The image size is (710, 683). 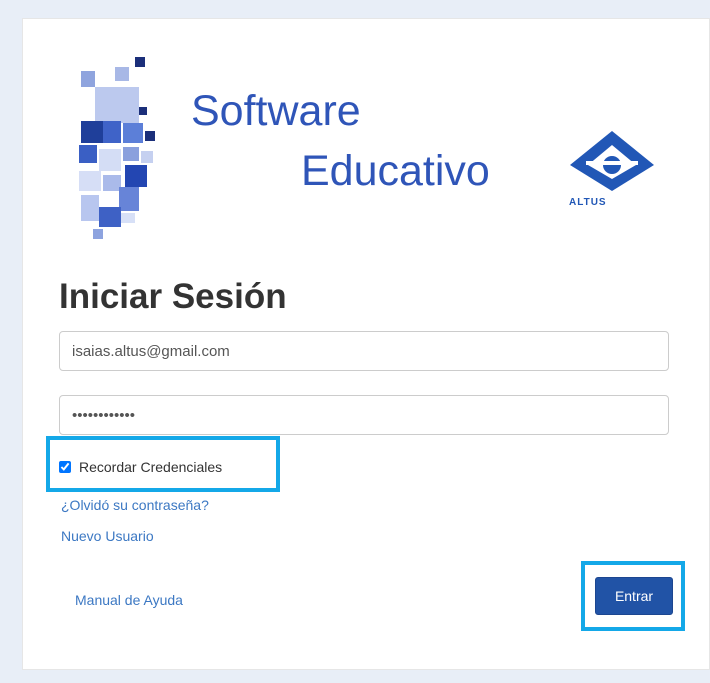 What do you see at coordinates (151, 351) in the screenshot?
I see `email-value: isaias.altus@gmail.com` at bounding box center [151, 351].